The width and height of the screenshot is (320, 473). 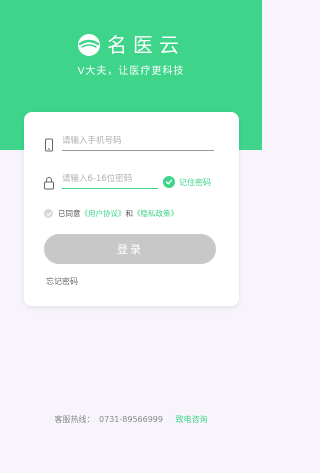 I want to click on brand-name: 名医云, so click(x=146, y=45).